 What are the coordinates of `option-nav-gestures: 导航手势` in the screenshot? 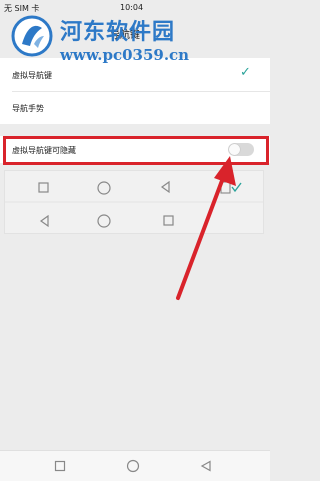 It's located at (135, 108).